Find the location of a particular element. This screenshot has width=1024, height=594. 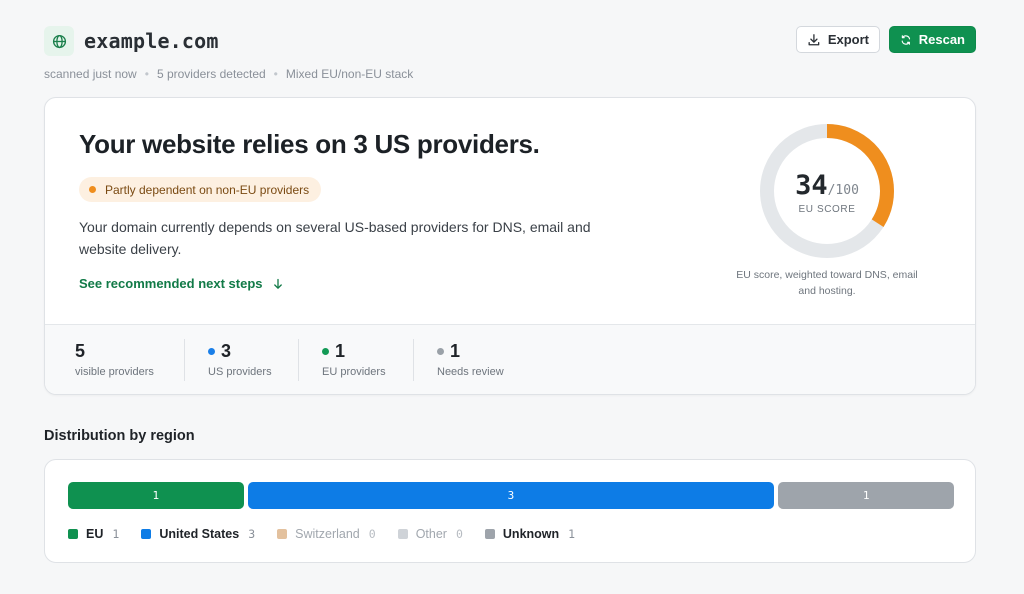

distribution-title: Distribution by region is located at coordinates (119, 436).